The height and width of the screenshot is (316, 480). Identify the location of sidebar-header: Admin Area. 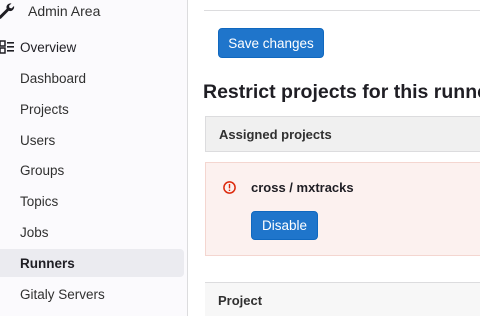
(94, 13).